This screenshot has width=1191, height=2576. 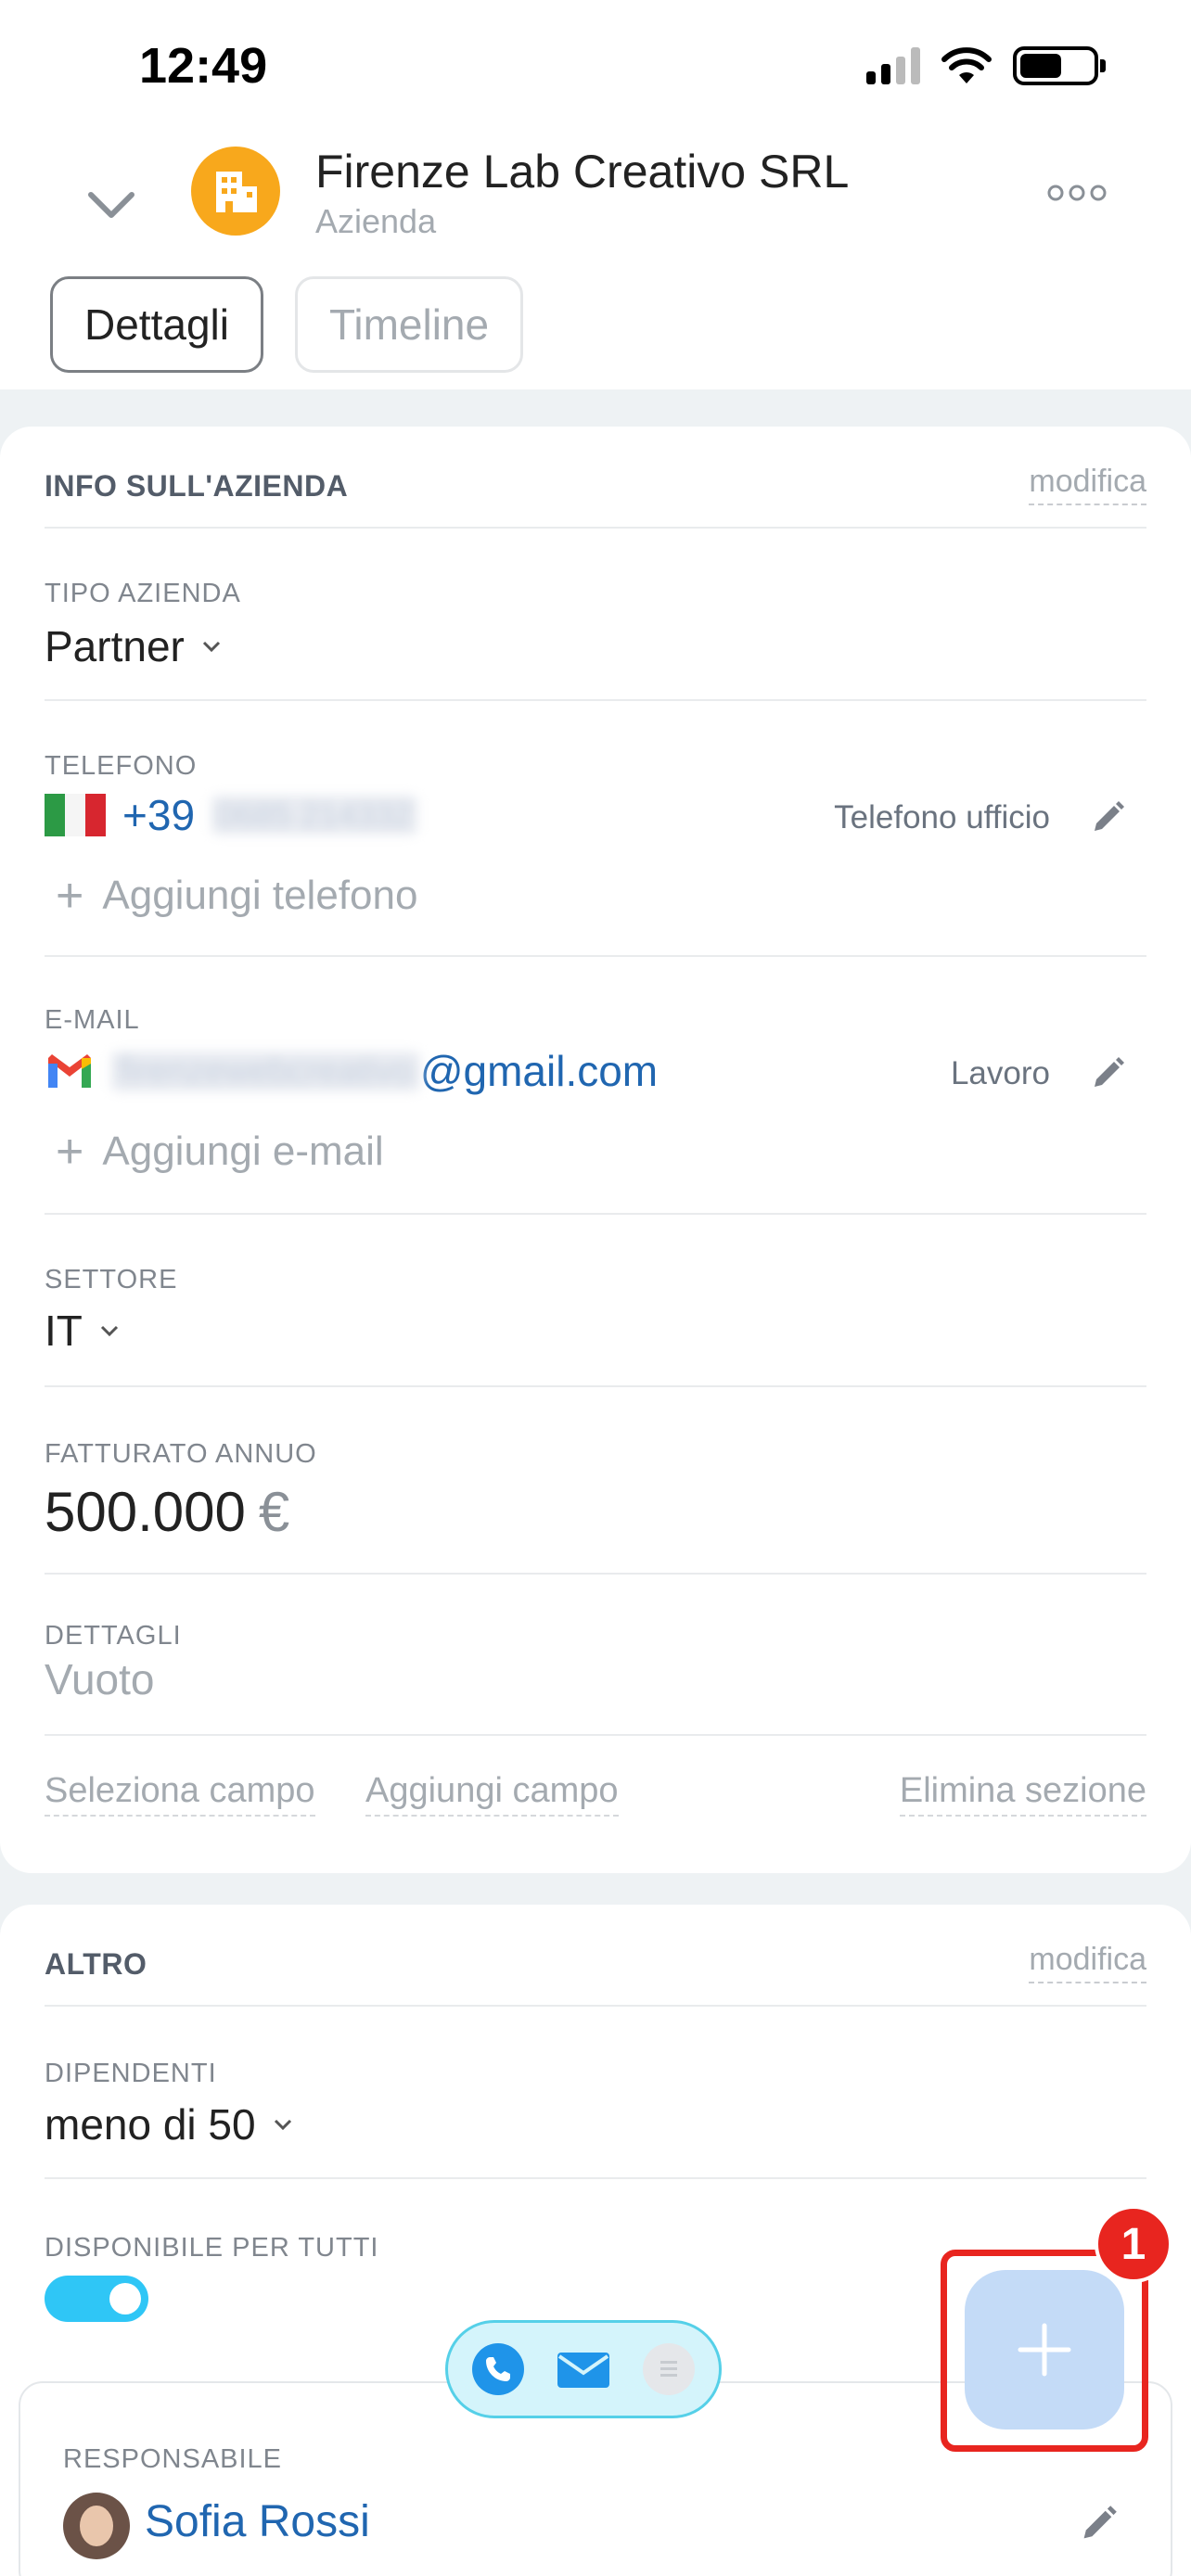 I want to click on employees-value: meno di 50, so click(x=169, y=2124).